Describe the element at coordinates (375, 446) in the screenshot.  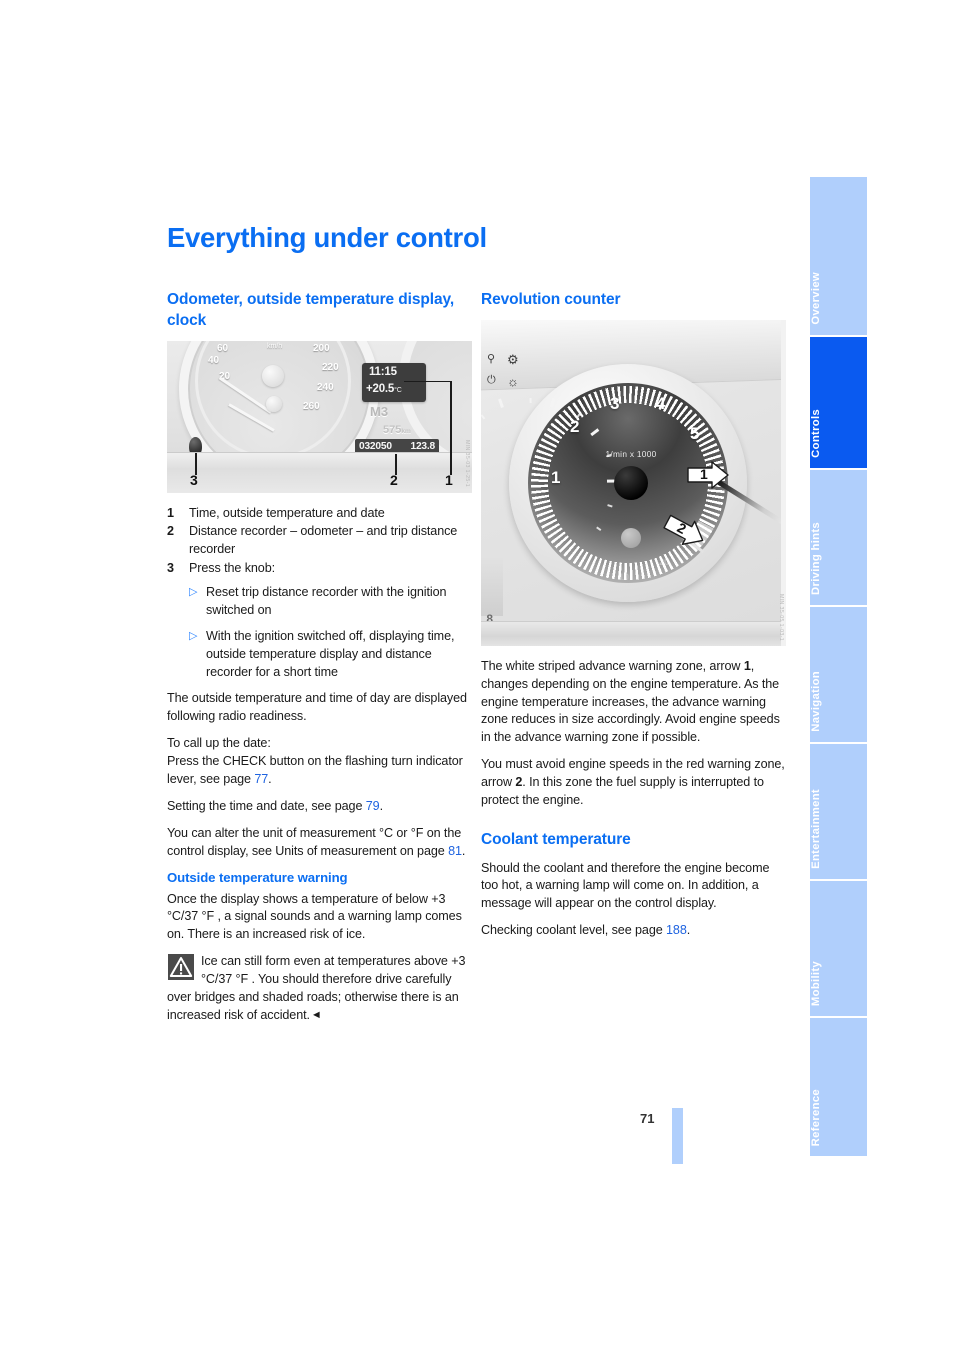
I see `odometer-value: 032050` at that location.